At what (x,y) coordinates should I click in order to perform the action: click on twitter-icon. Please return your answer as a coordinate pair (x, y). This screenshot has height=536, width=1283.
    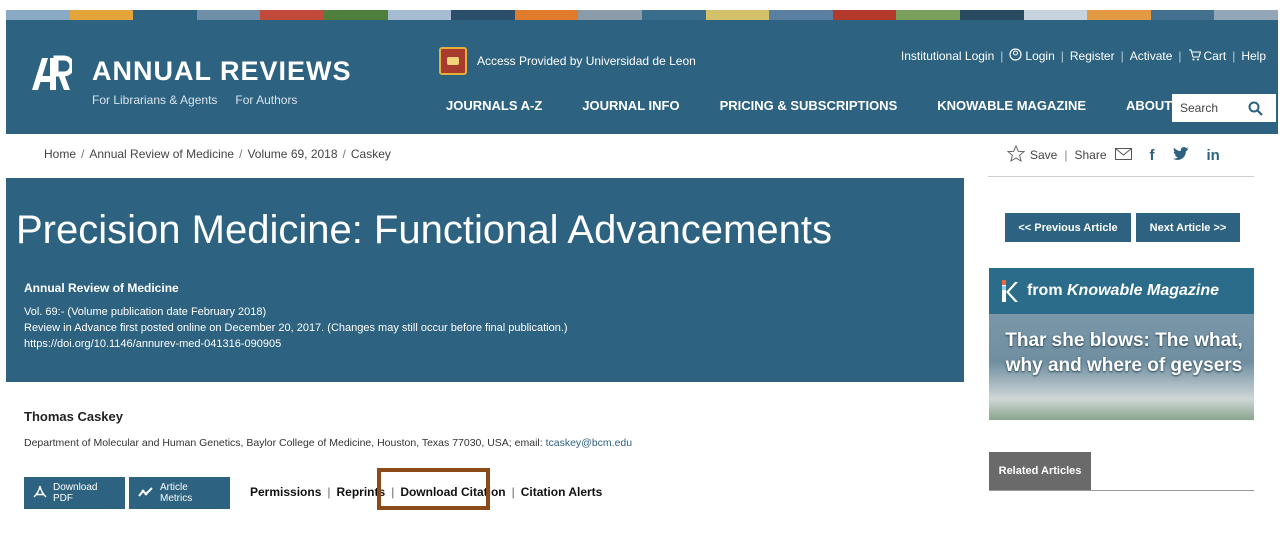
    Looking at the image, I should click on (1180, 155).